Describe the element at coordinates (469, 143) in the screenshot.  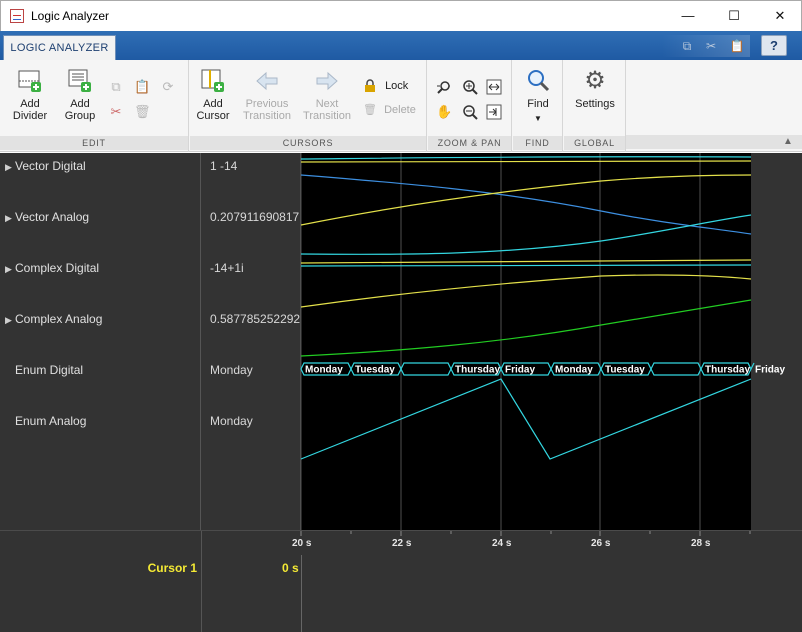
I see `section-label-zoom-pan: ZOOM & PAN` at that location.